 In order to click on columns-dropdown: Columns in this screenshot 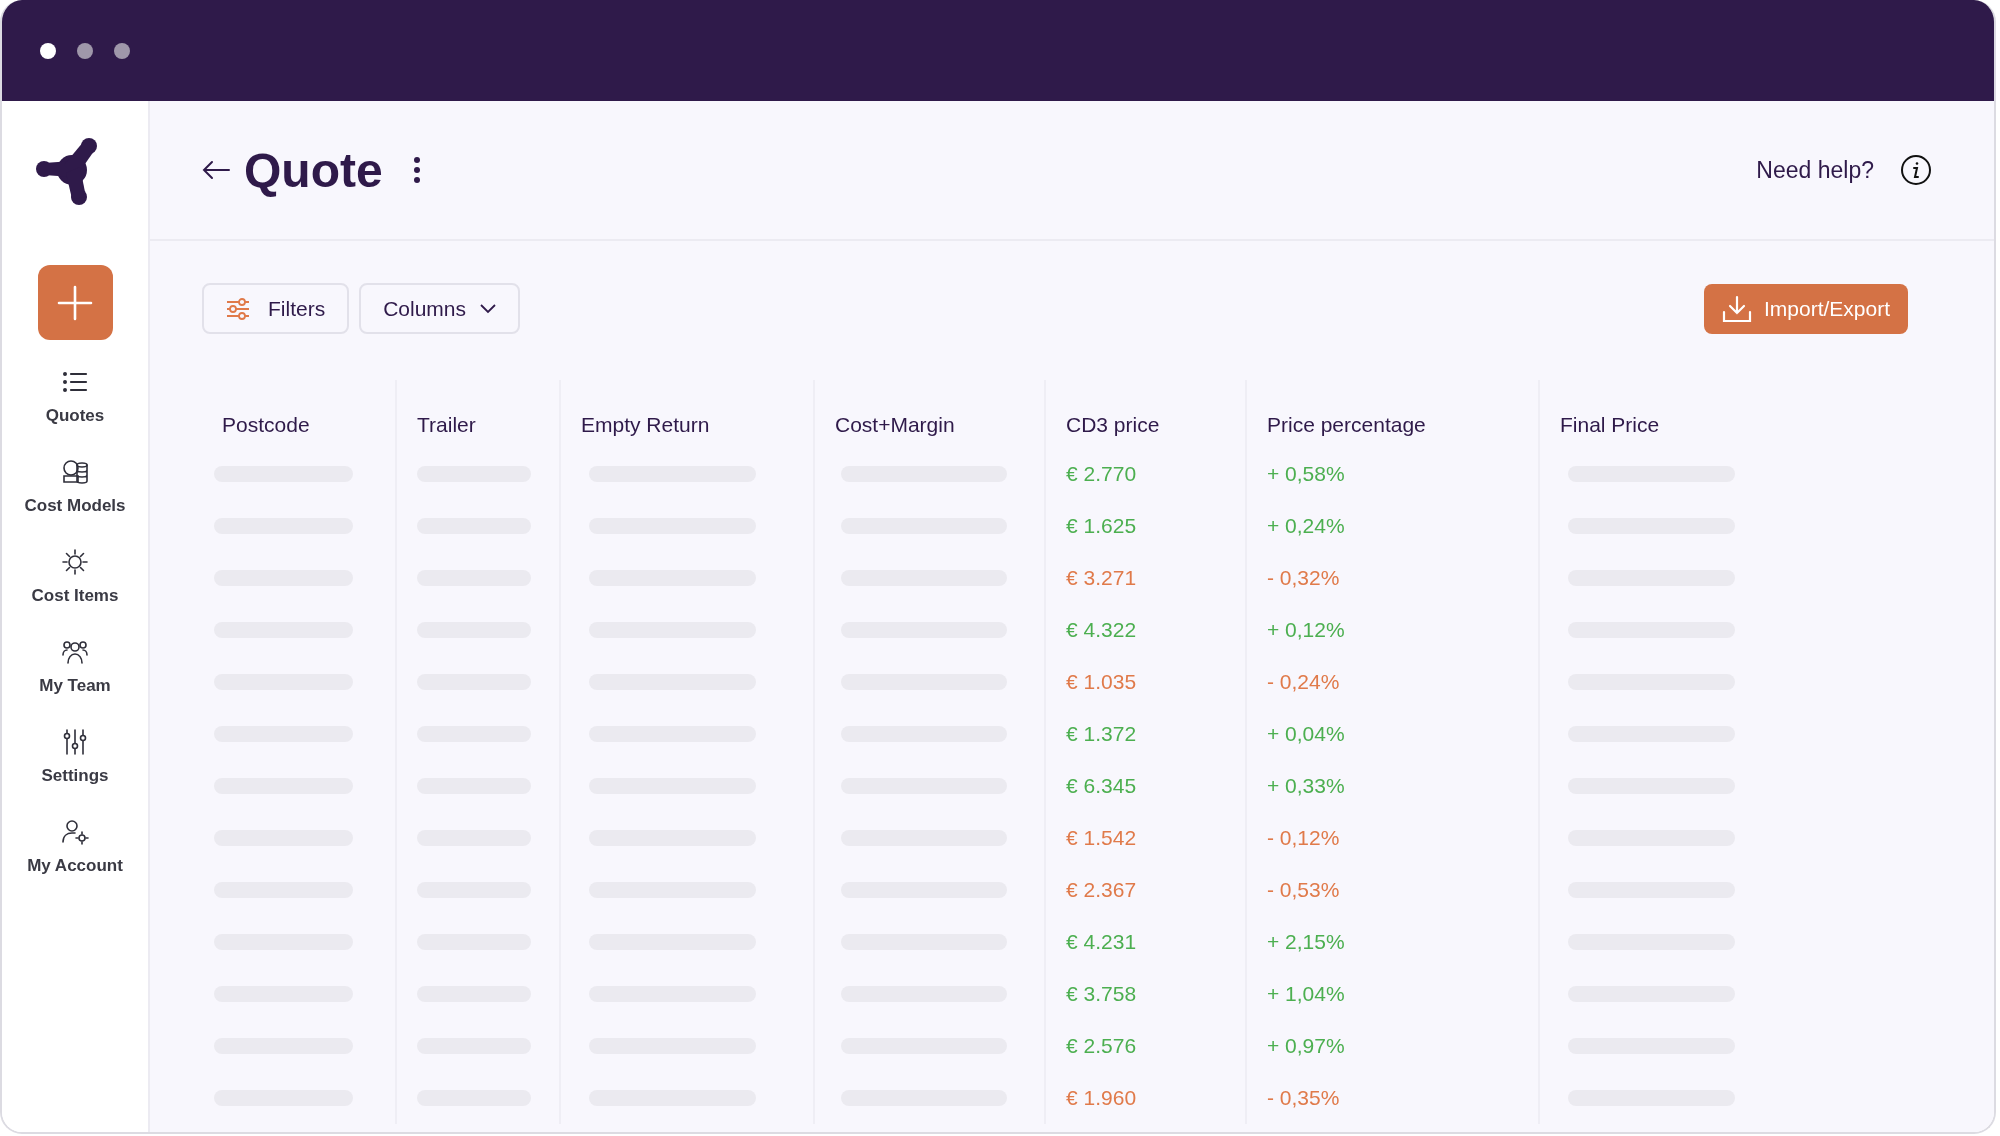, I will do `click(440, 308)`.